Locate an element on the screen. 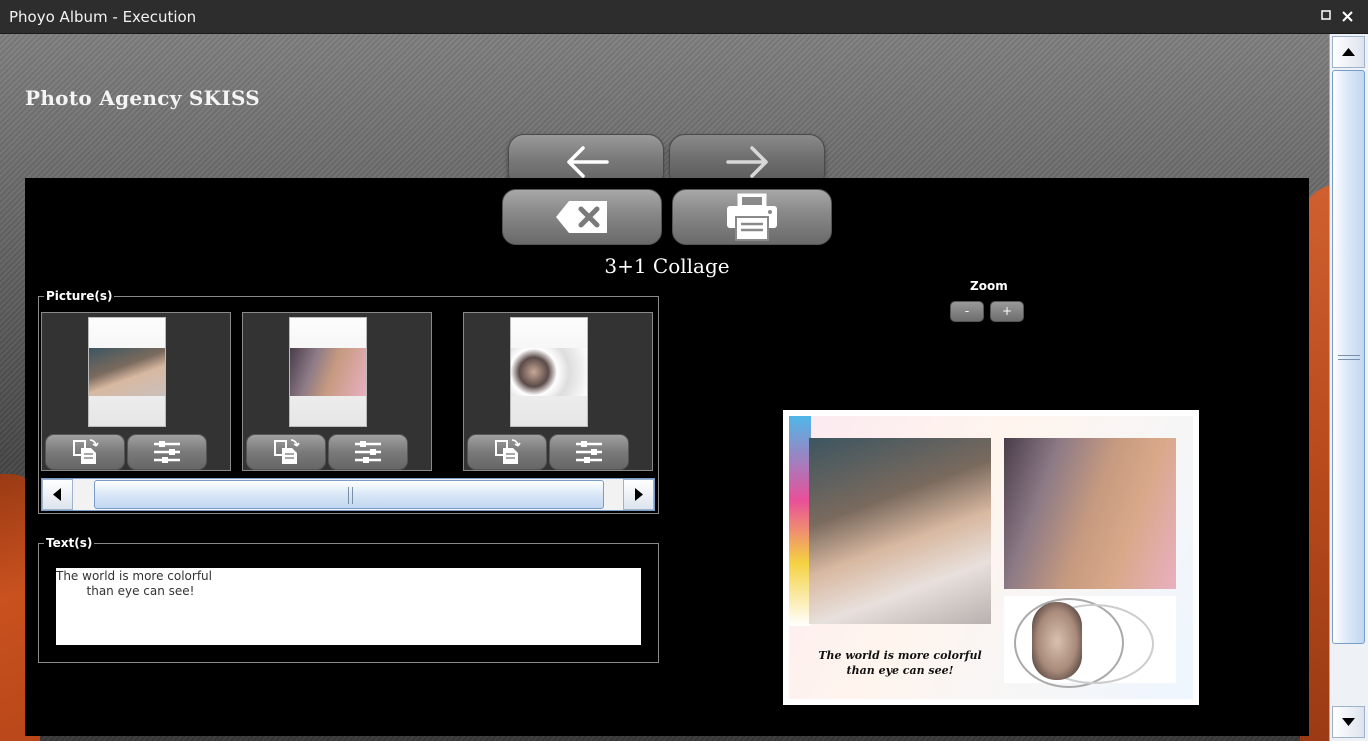 The image size is (1368, 741). triangle-up-icon is located at coordinates (1348, 52).